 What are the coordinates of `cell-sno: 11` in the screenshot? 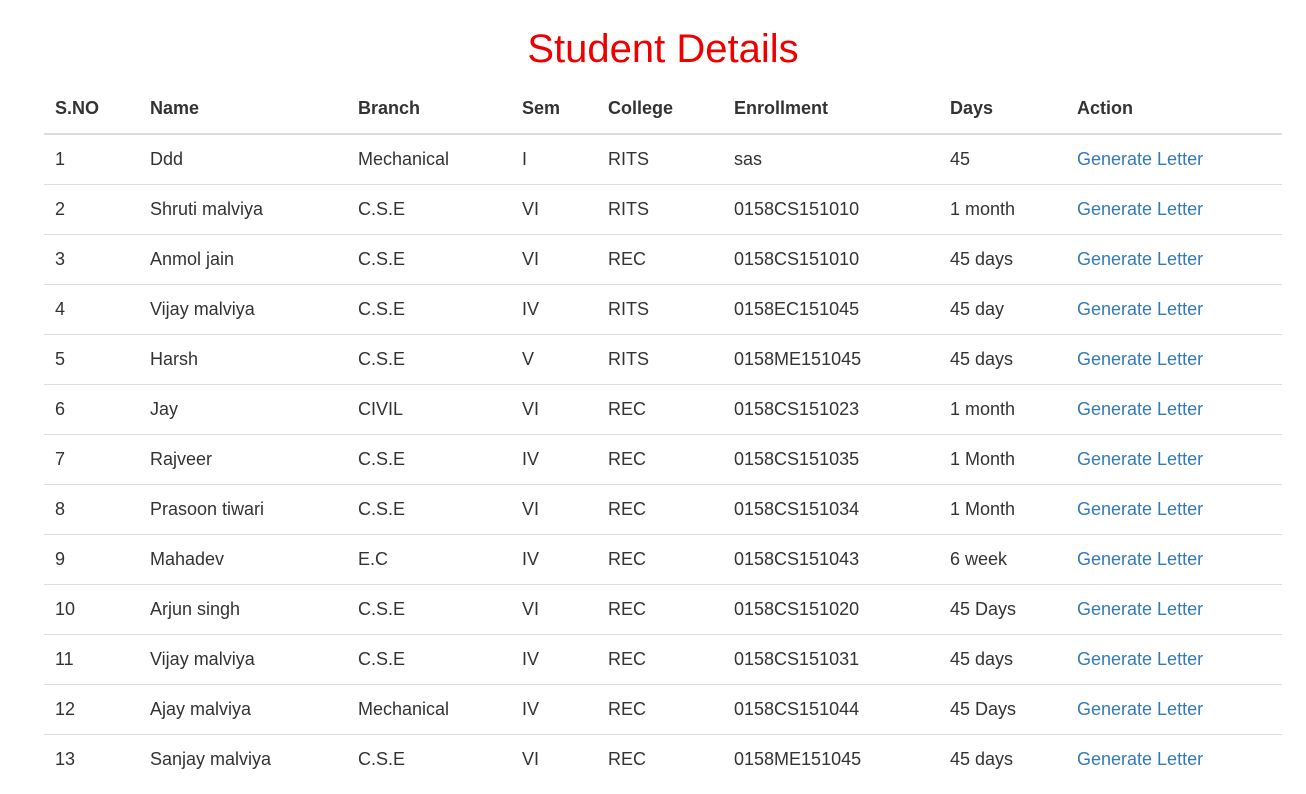 It's located at (91, 658).